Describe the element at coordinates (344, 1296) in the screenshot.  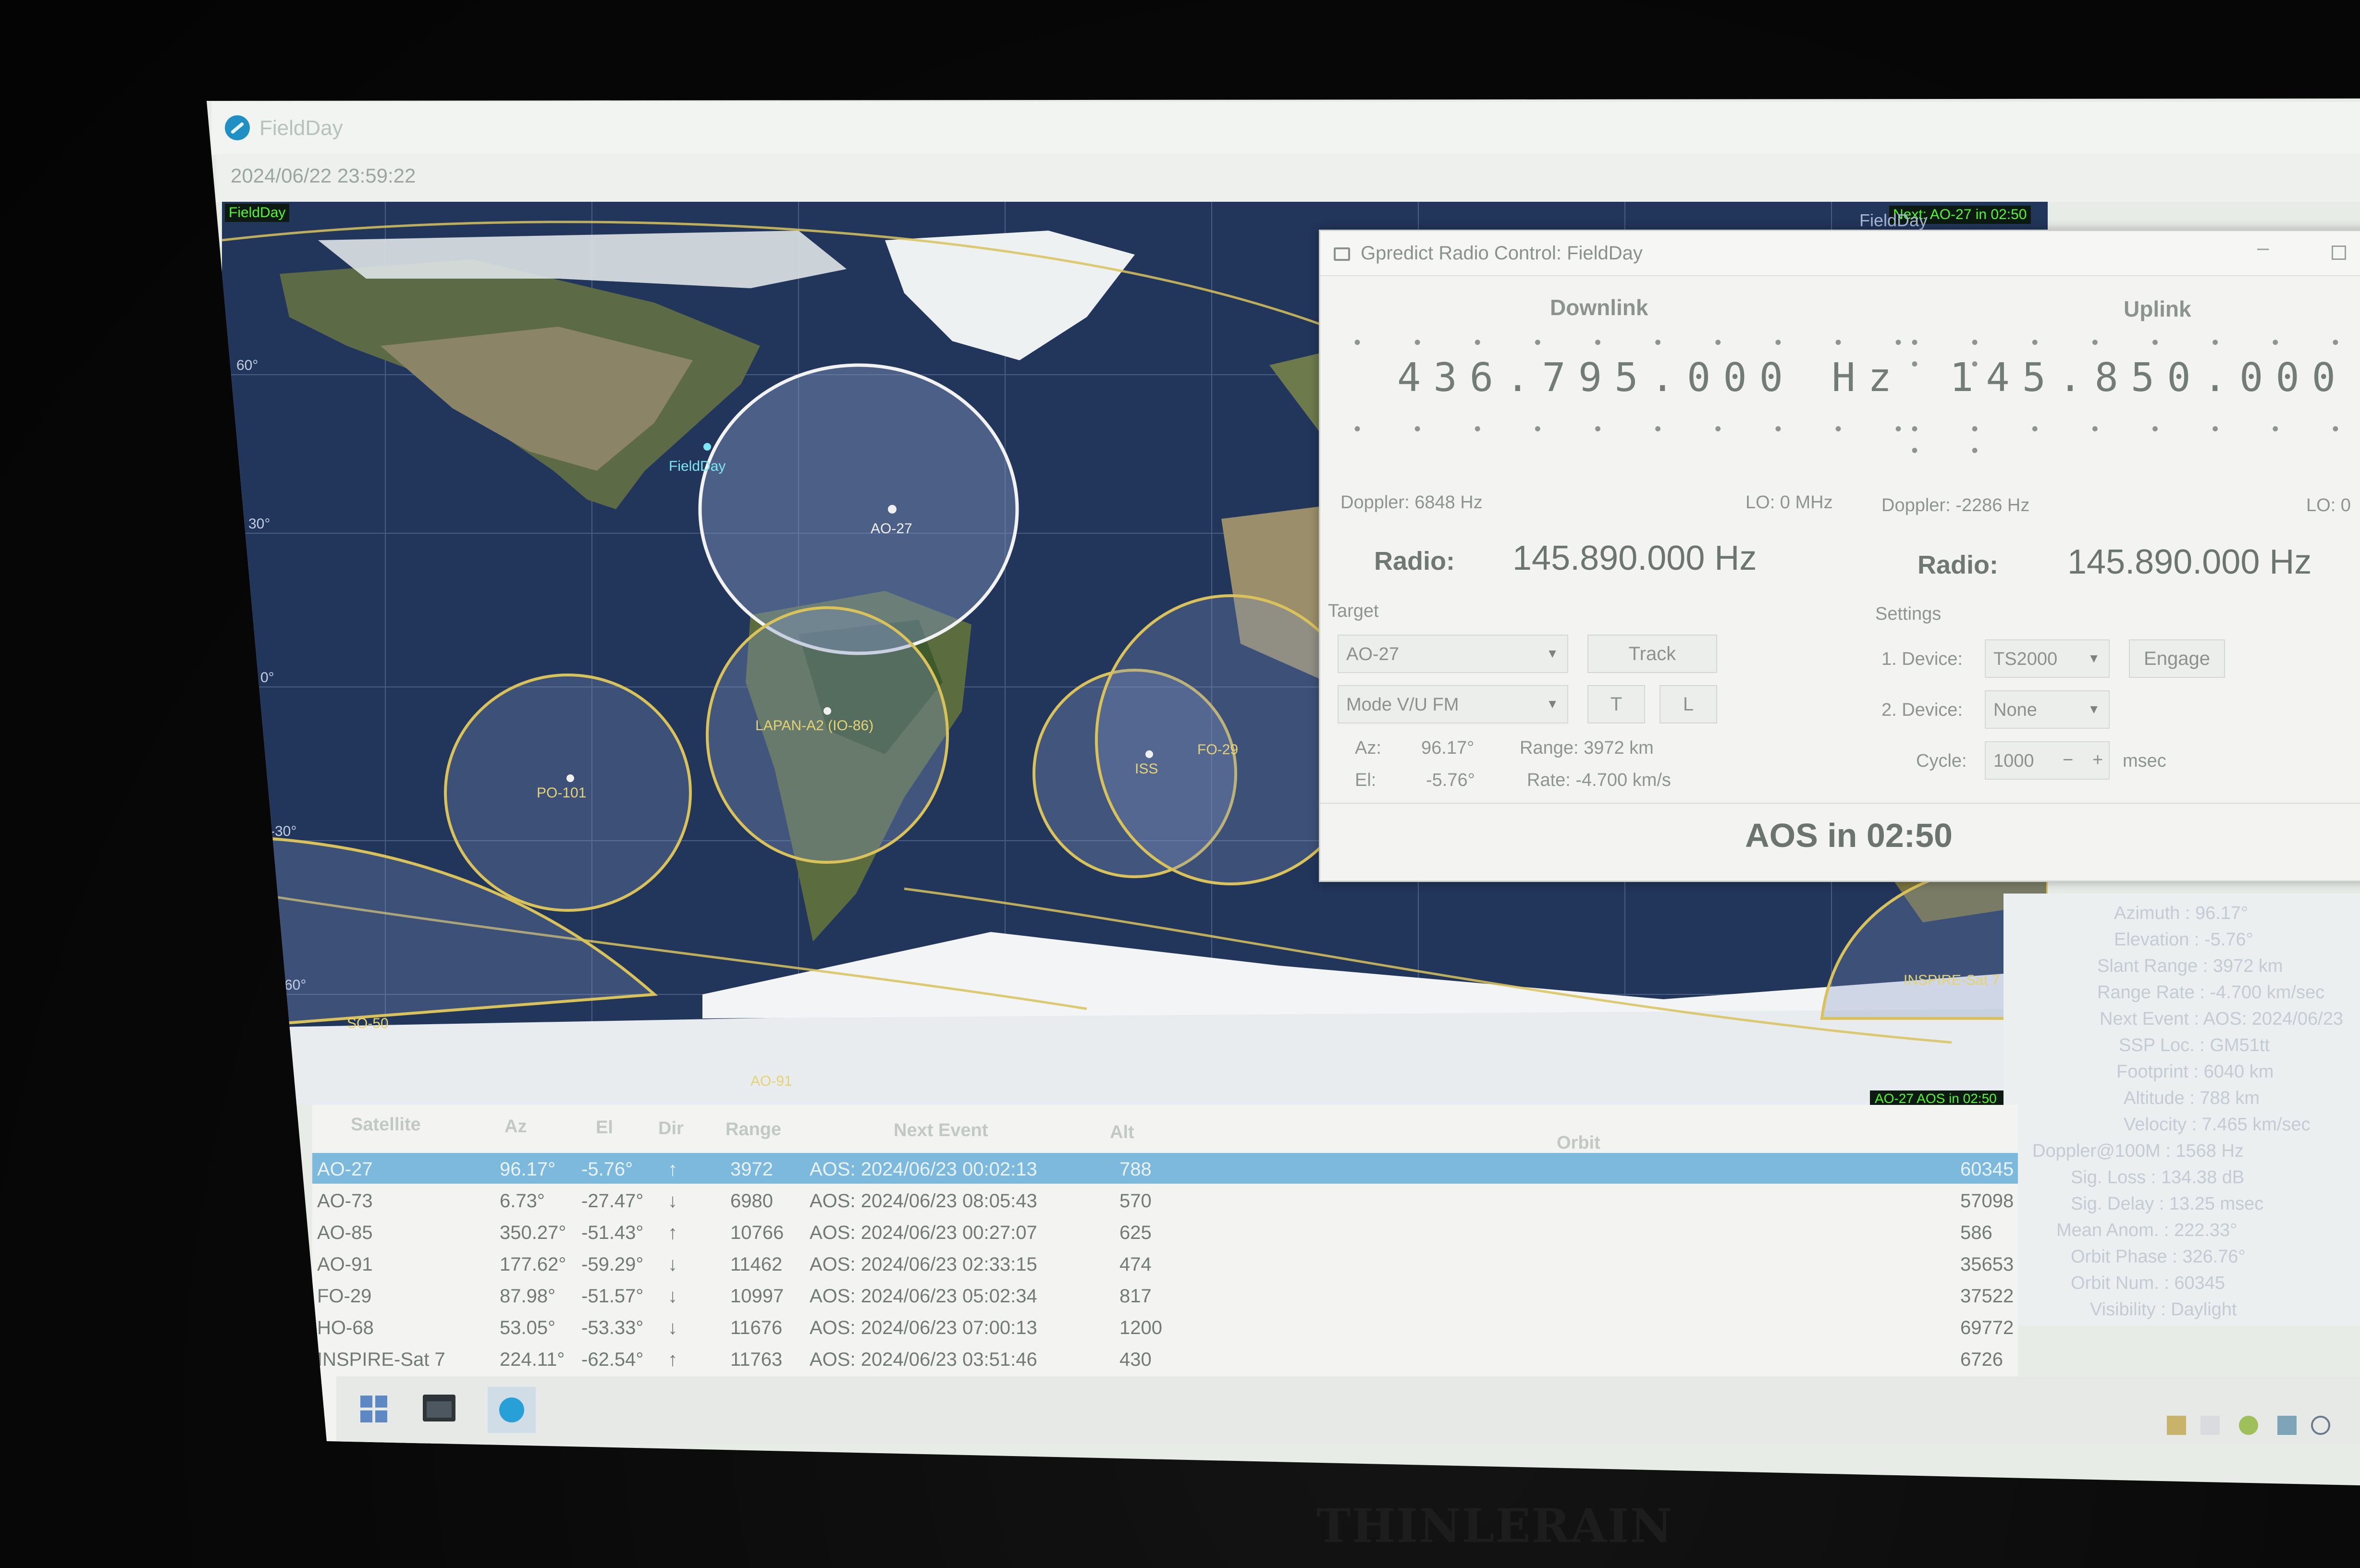
I see `cell-sat: FO-29` at that location.